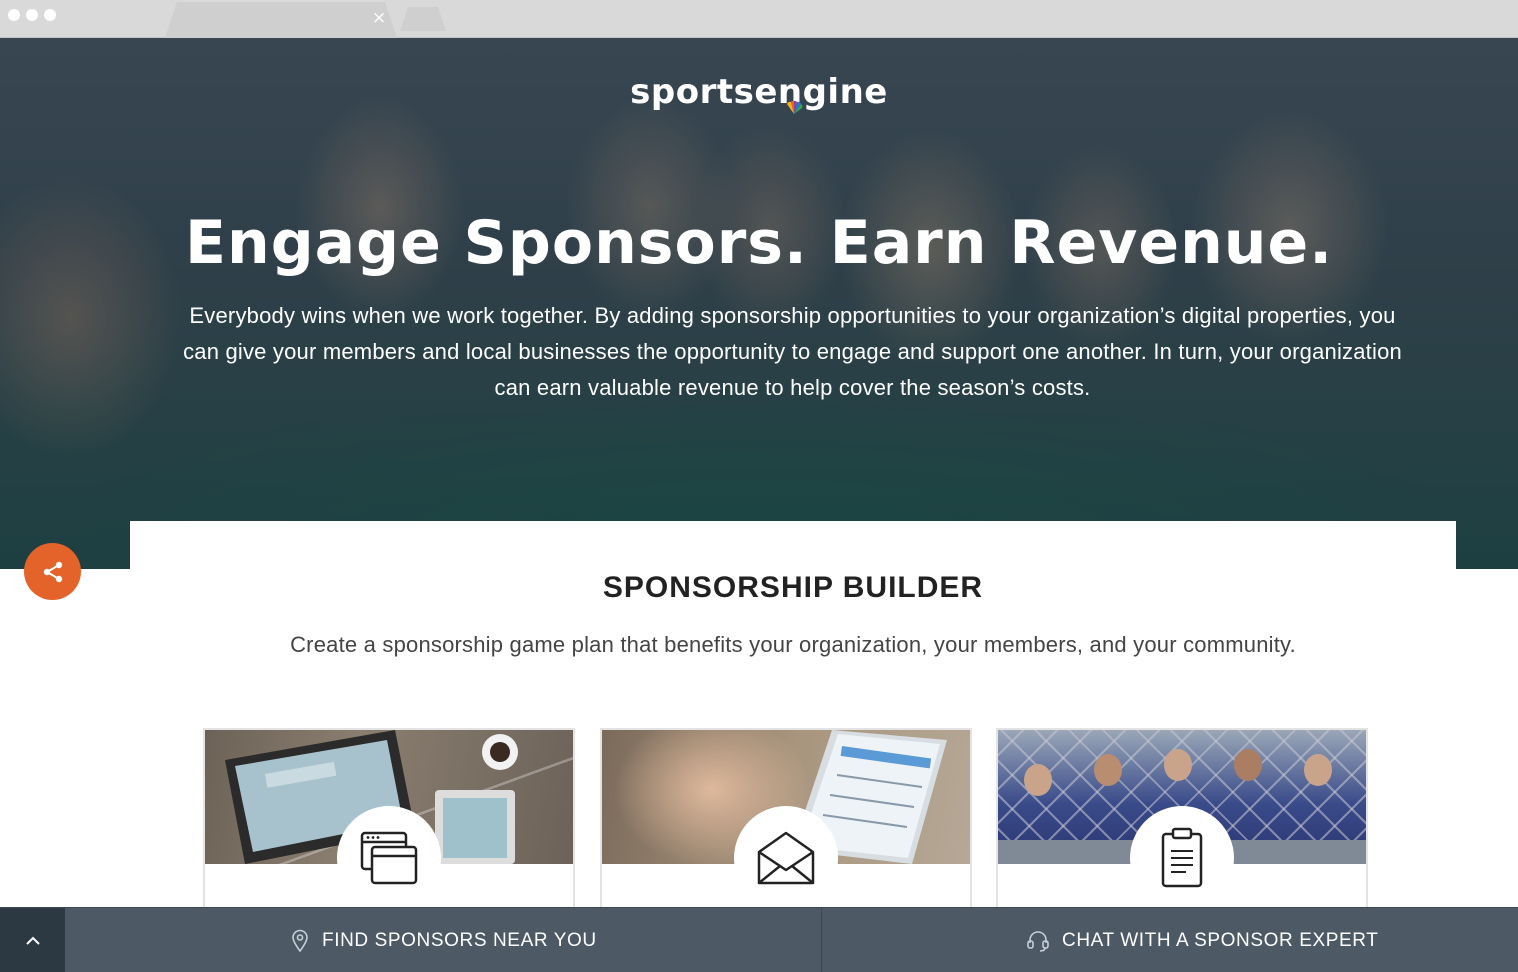  I want to click on close-window-dot, so click(14, 15).